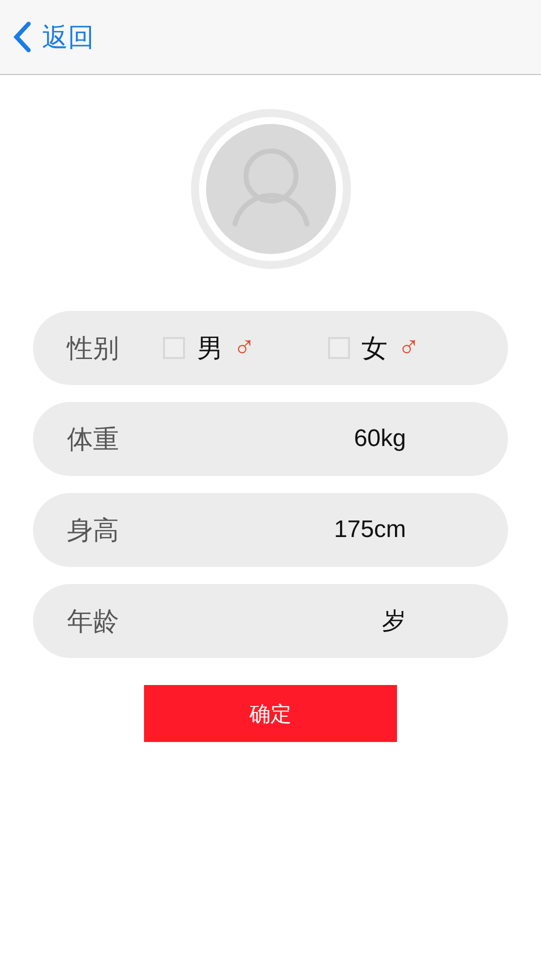  What do you see at coordinates (270, 713) in the screenshot?
I see `confirm-button: 确定` at bounding box center [270, 713].